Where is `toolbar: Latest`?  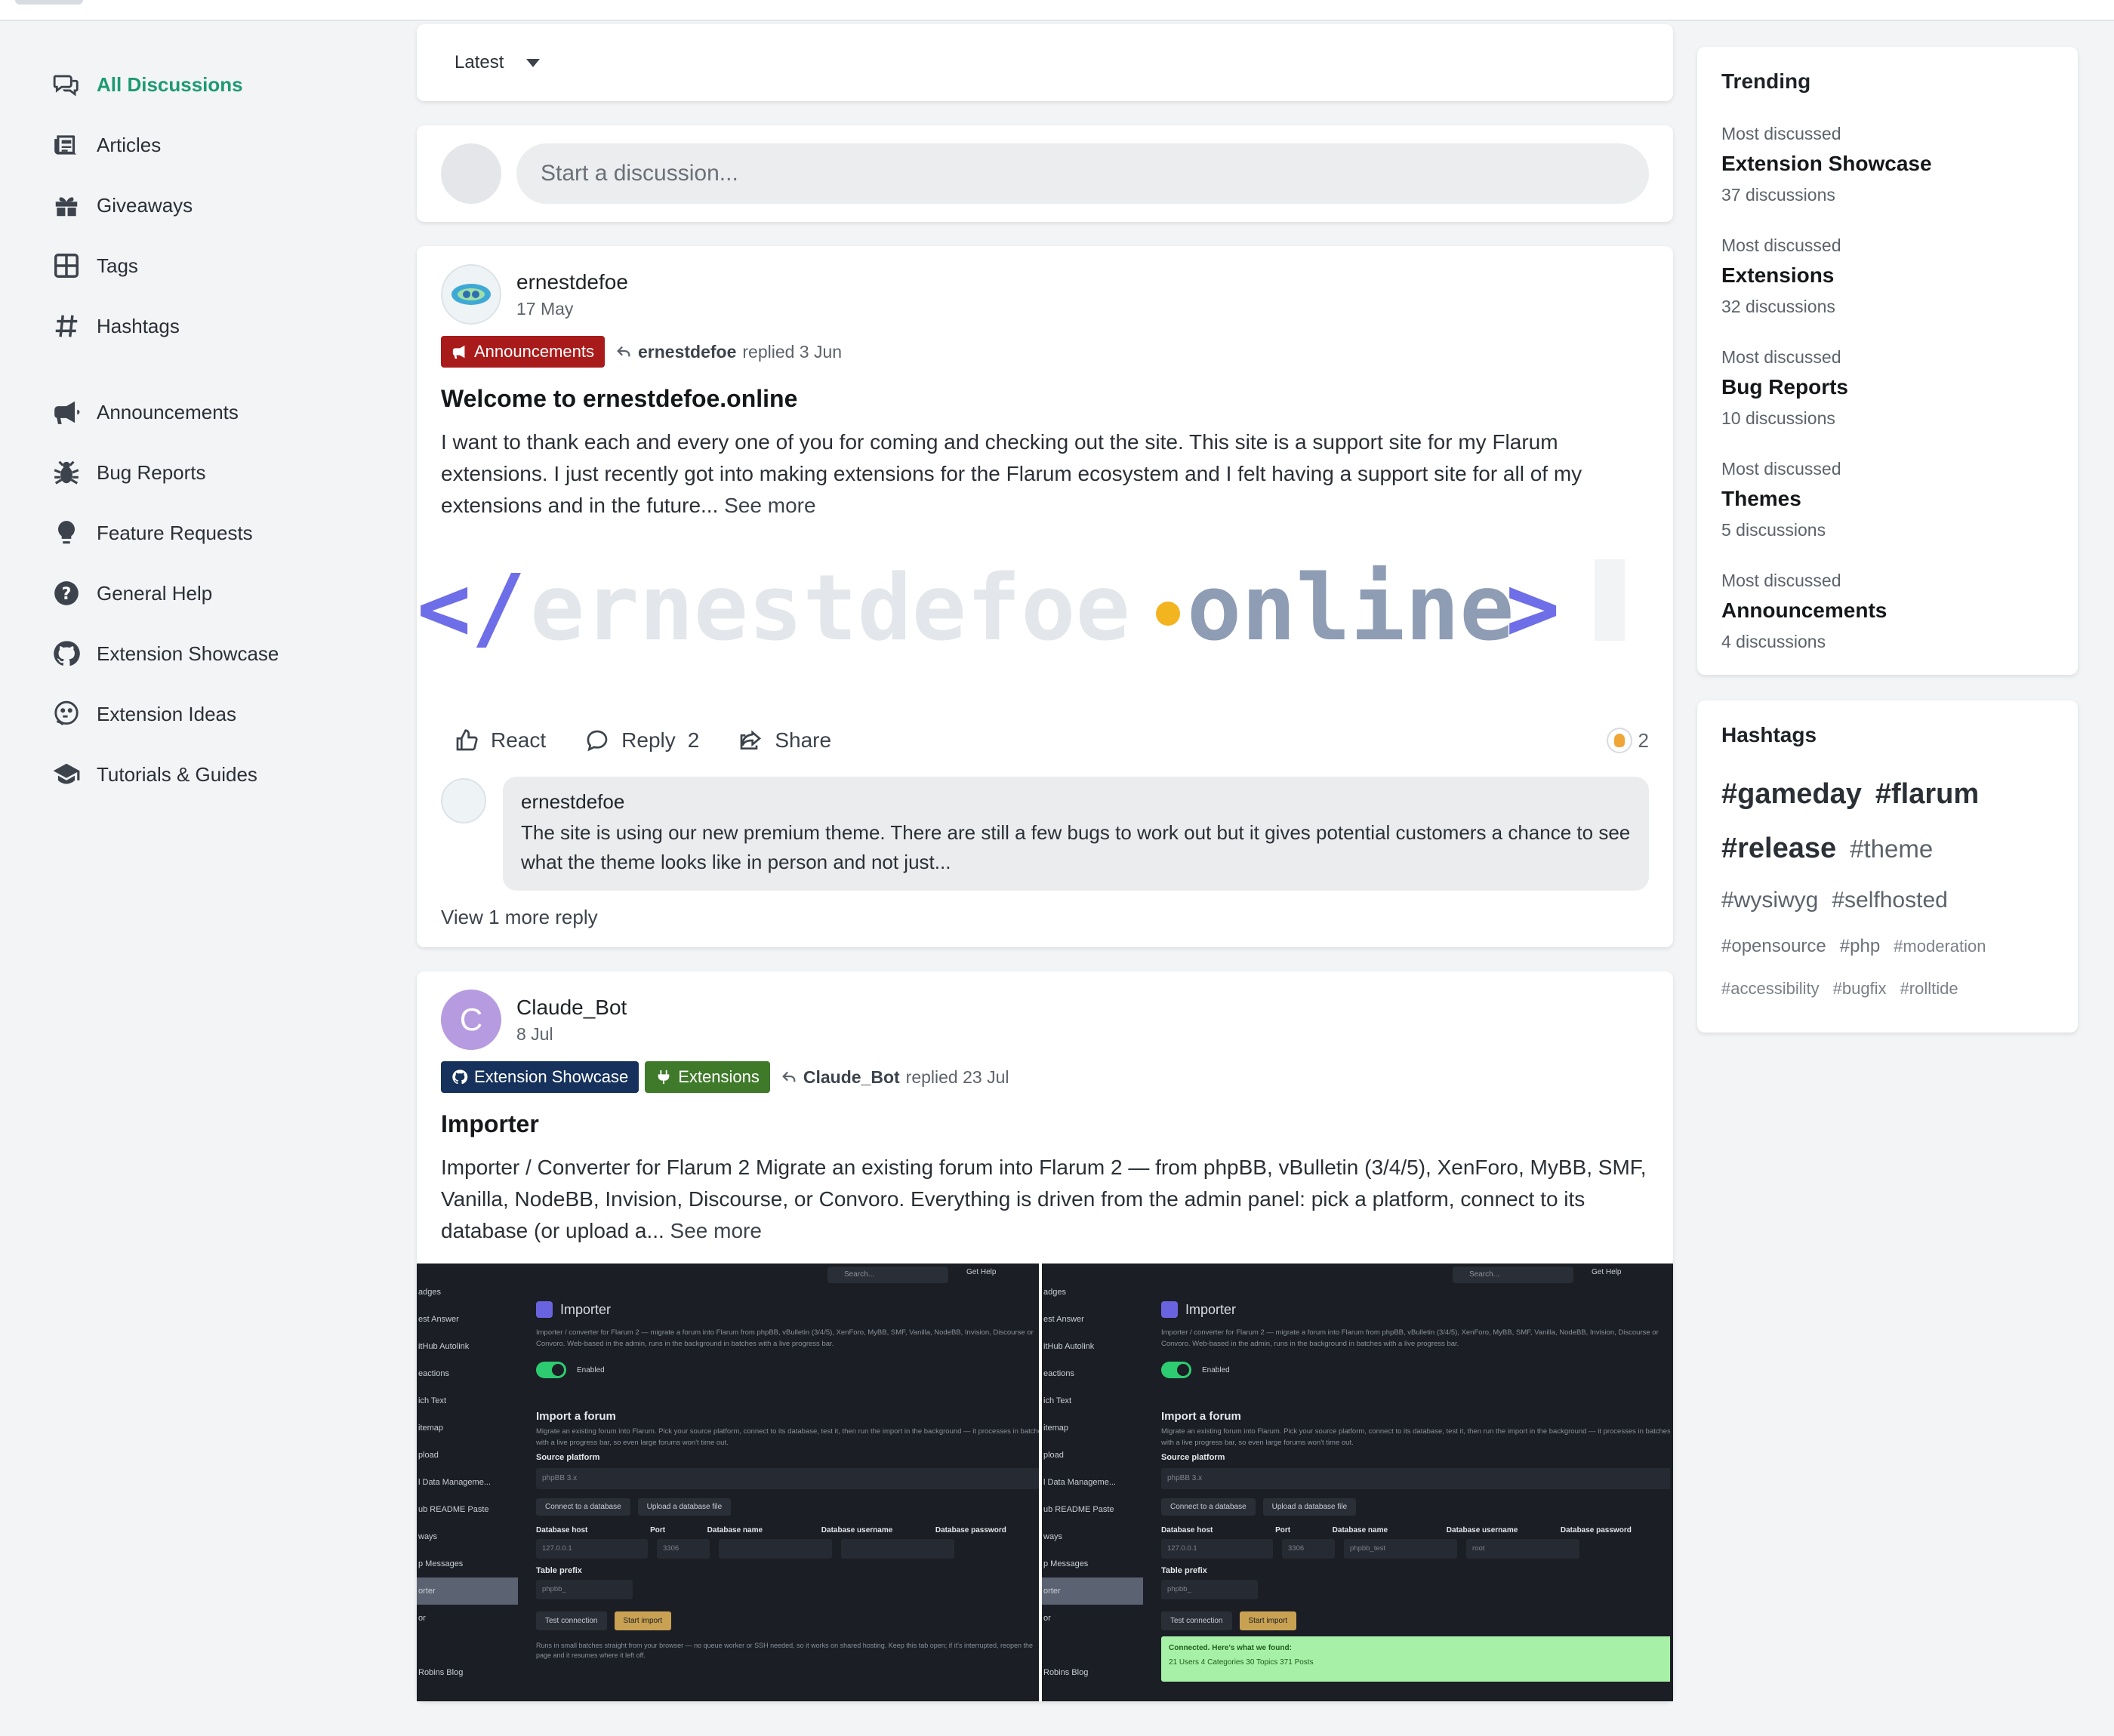 toolbar: Latest is located at coordinates (1045, 63).